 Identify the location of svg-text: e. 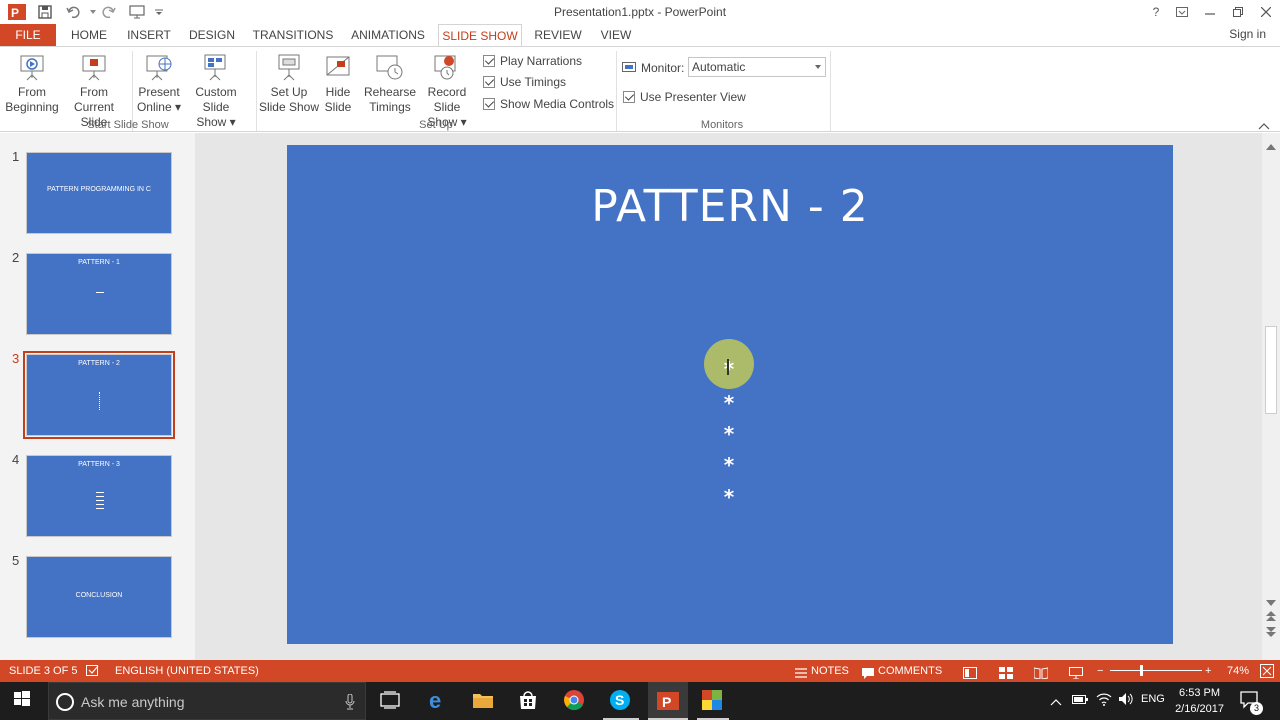
(435, 700).